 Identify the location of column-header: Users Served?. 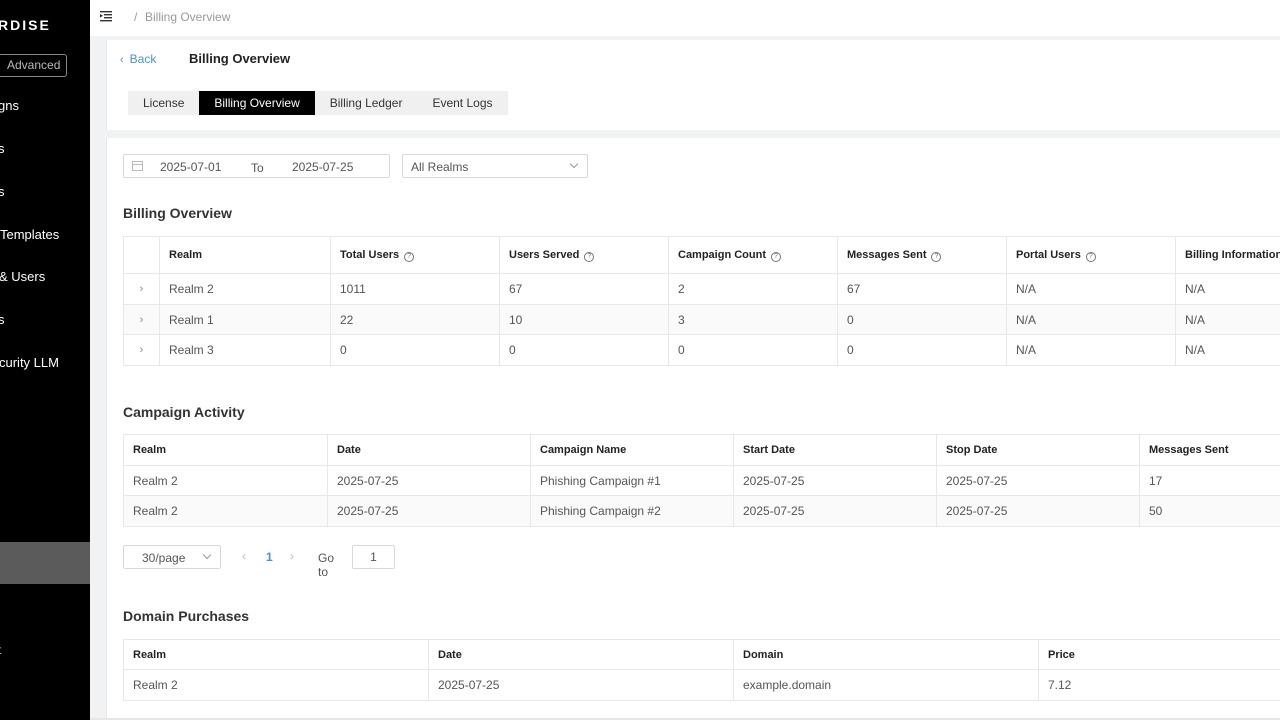
(584, 255).